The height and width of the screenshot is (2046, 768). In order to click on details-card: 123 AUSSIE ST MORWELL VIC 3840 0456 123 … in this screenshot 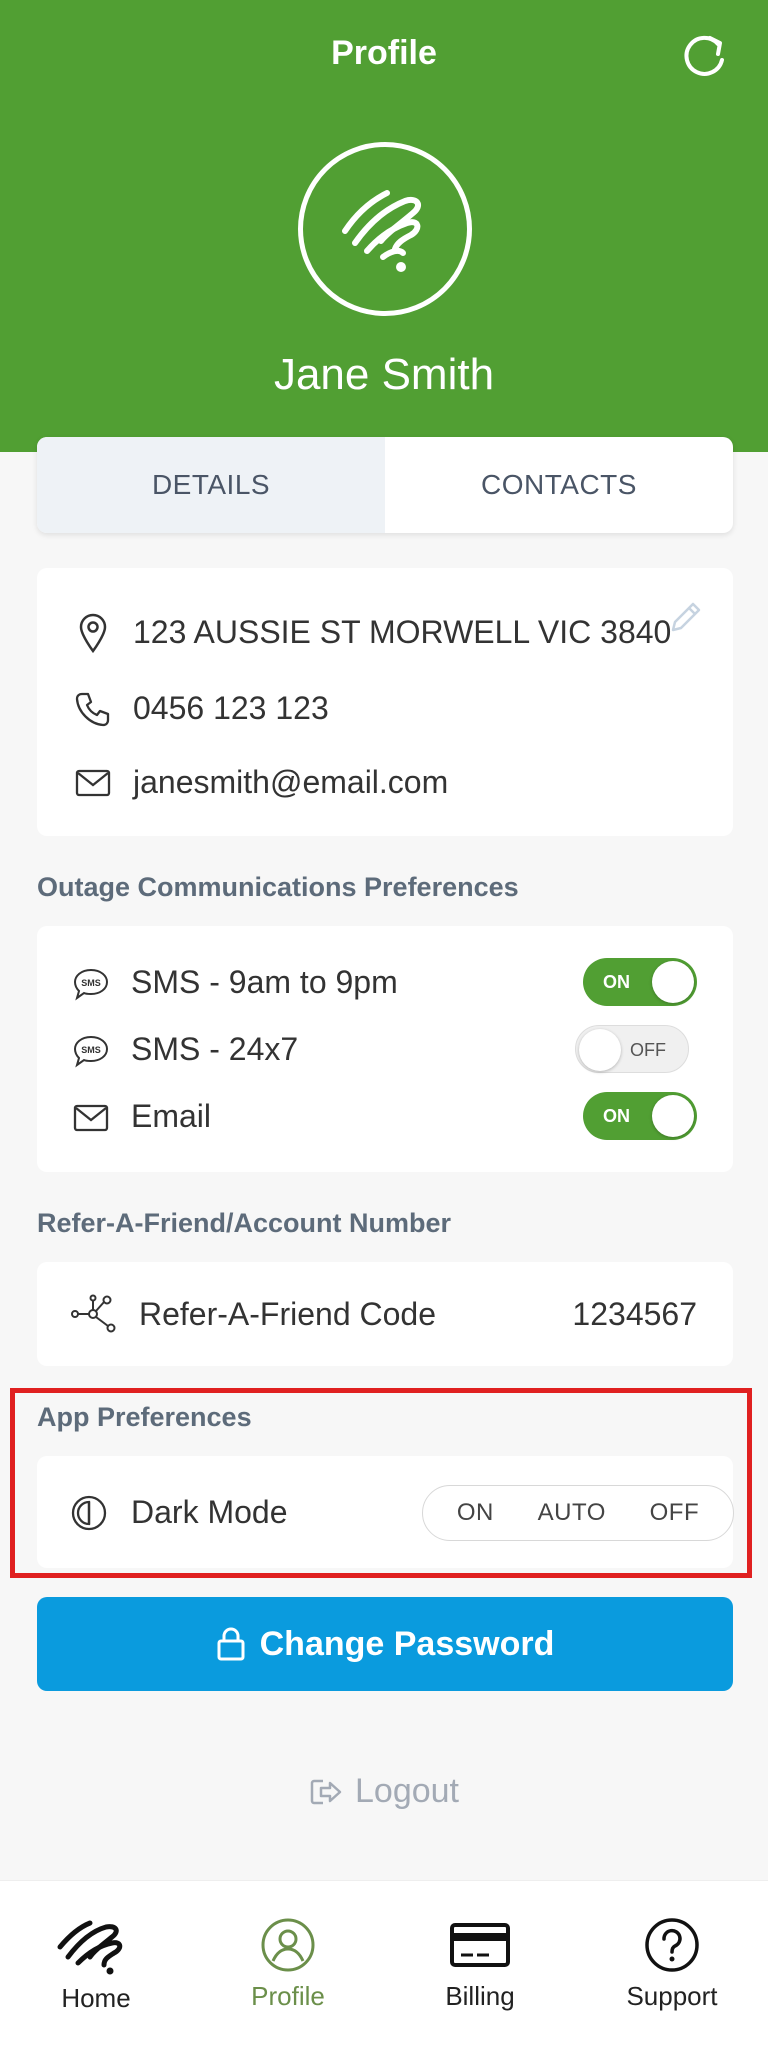, I will do `click(385, 702)`.